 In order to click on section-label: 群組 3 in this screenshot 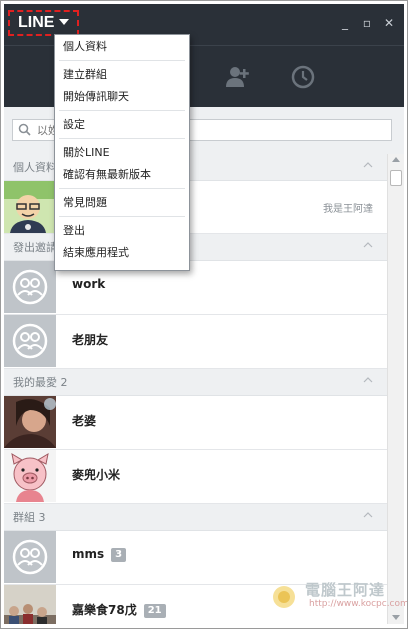, I will do `click(29, 517)`.